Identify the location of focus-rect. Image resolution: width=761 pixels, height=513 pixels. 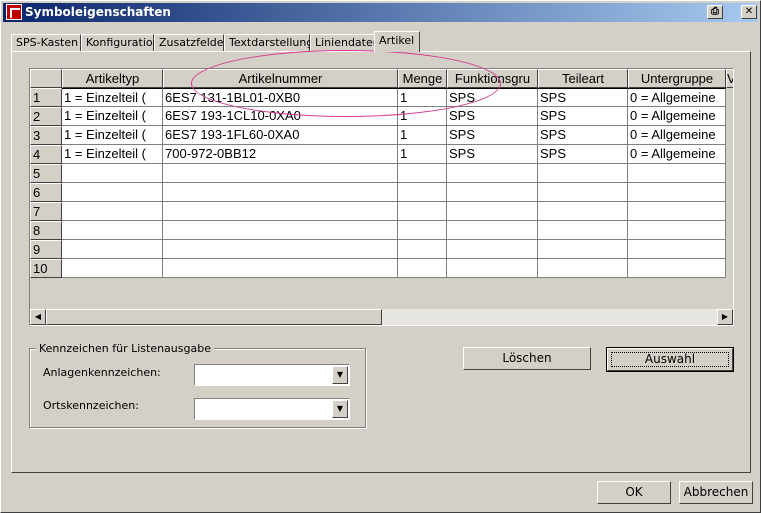
(670, 359).